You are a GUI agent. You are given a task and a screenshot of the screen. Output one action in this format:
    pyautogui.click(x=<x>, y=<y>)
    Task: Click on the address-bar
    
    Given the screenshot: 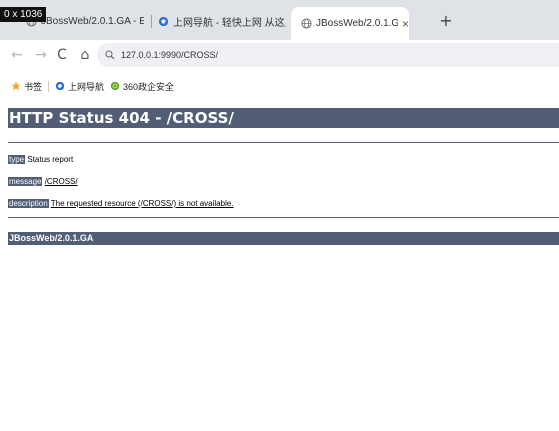 What is the action you would take?
    pyautogui.click(x=328, y=55)
    